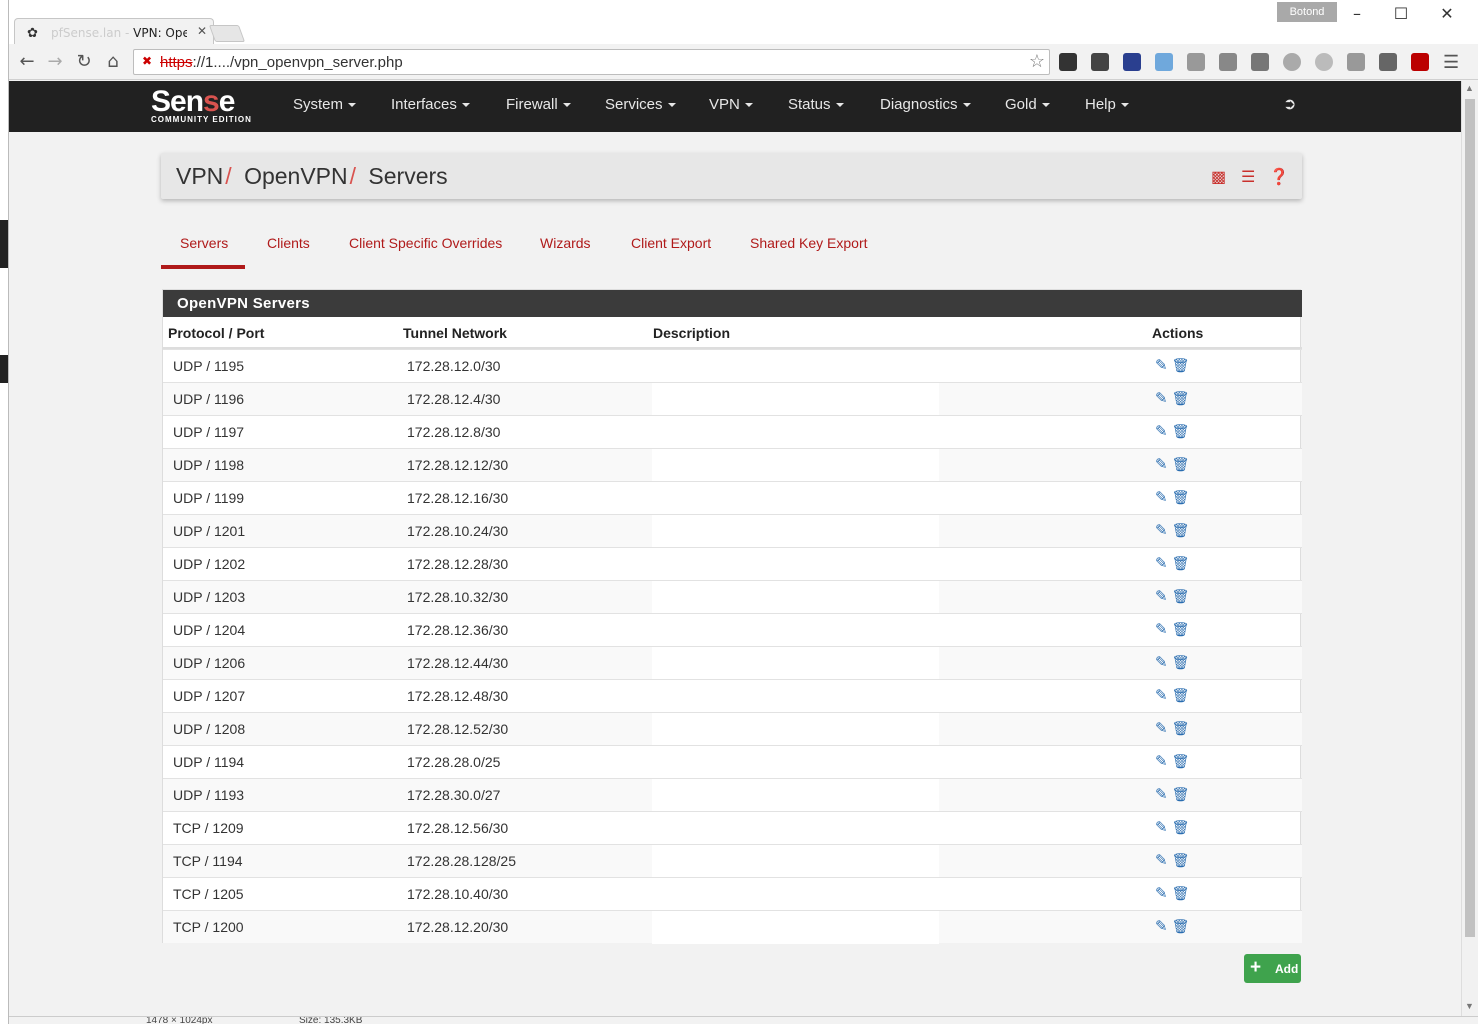 The height and width of the screenshot is (1024, 1478). Describe the element at coordinates (425, 243) in the screenshot. I see `tab-client-specific-overrides: Client Specific Overrides` at that location.